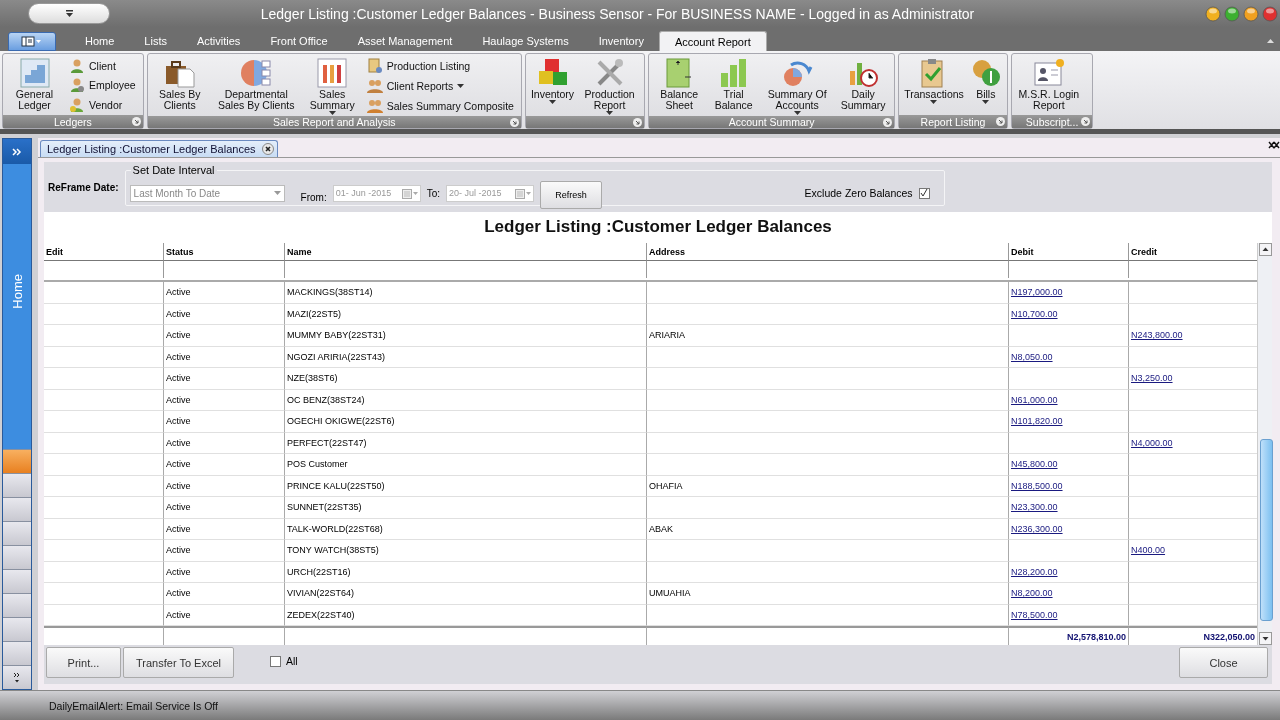 This screenshot has height=720, width=1280. Describe the element at coordinates (1037, 292) in the screenshot. I see `amount-link: N197,000.00` at that location.